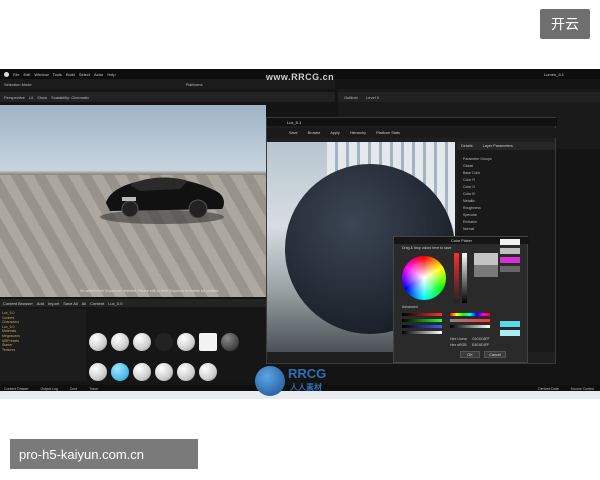  What do you see at coordinates (104, 454) in the screenshot?
I see `bottom-url-label: pro-h5-kaiyun.com.cn` at bounding box center [104, 454].